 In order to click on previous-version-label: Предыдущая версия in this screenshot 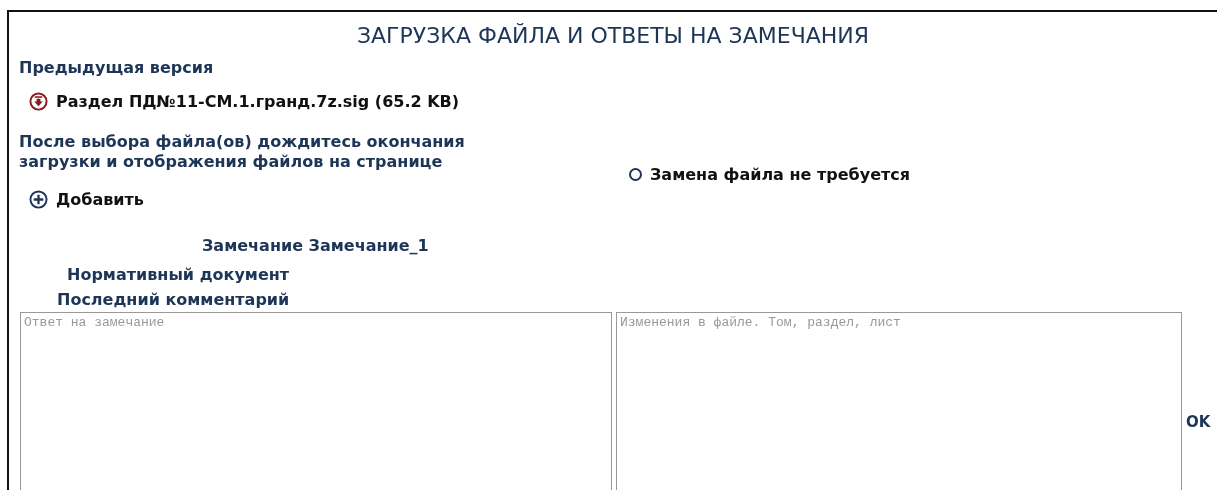, I will do `click(117, 68)`.